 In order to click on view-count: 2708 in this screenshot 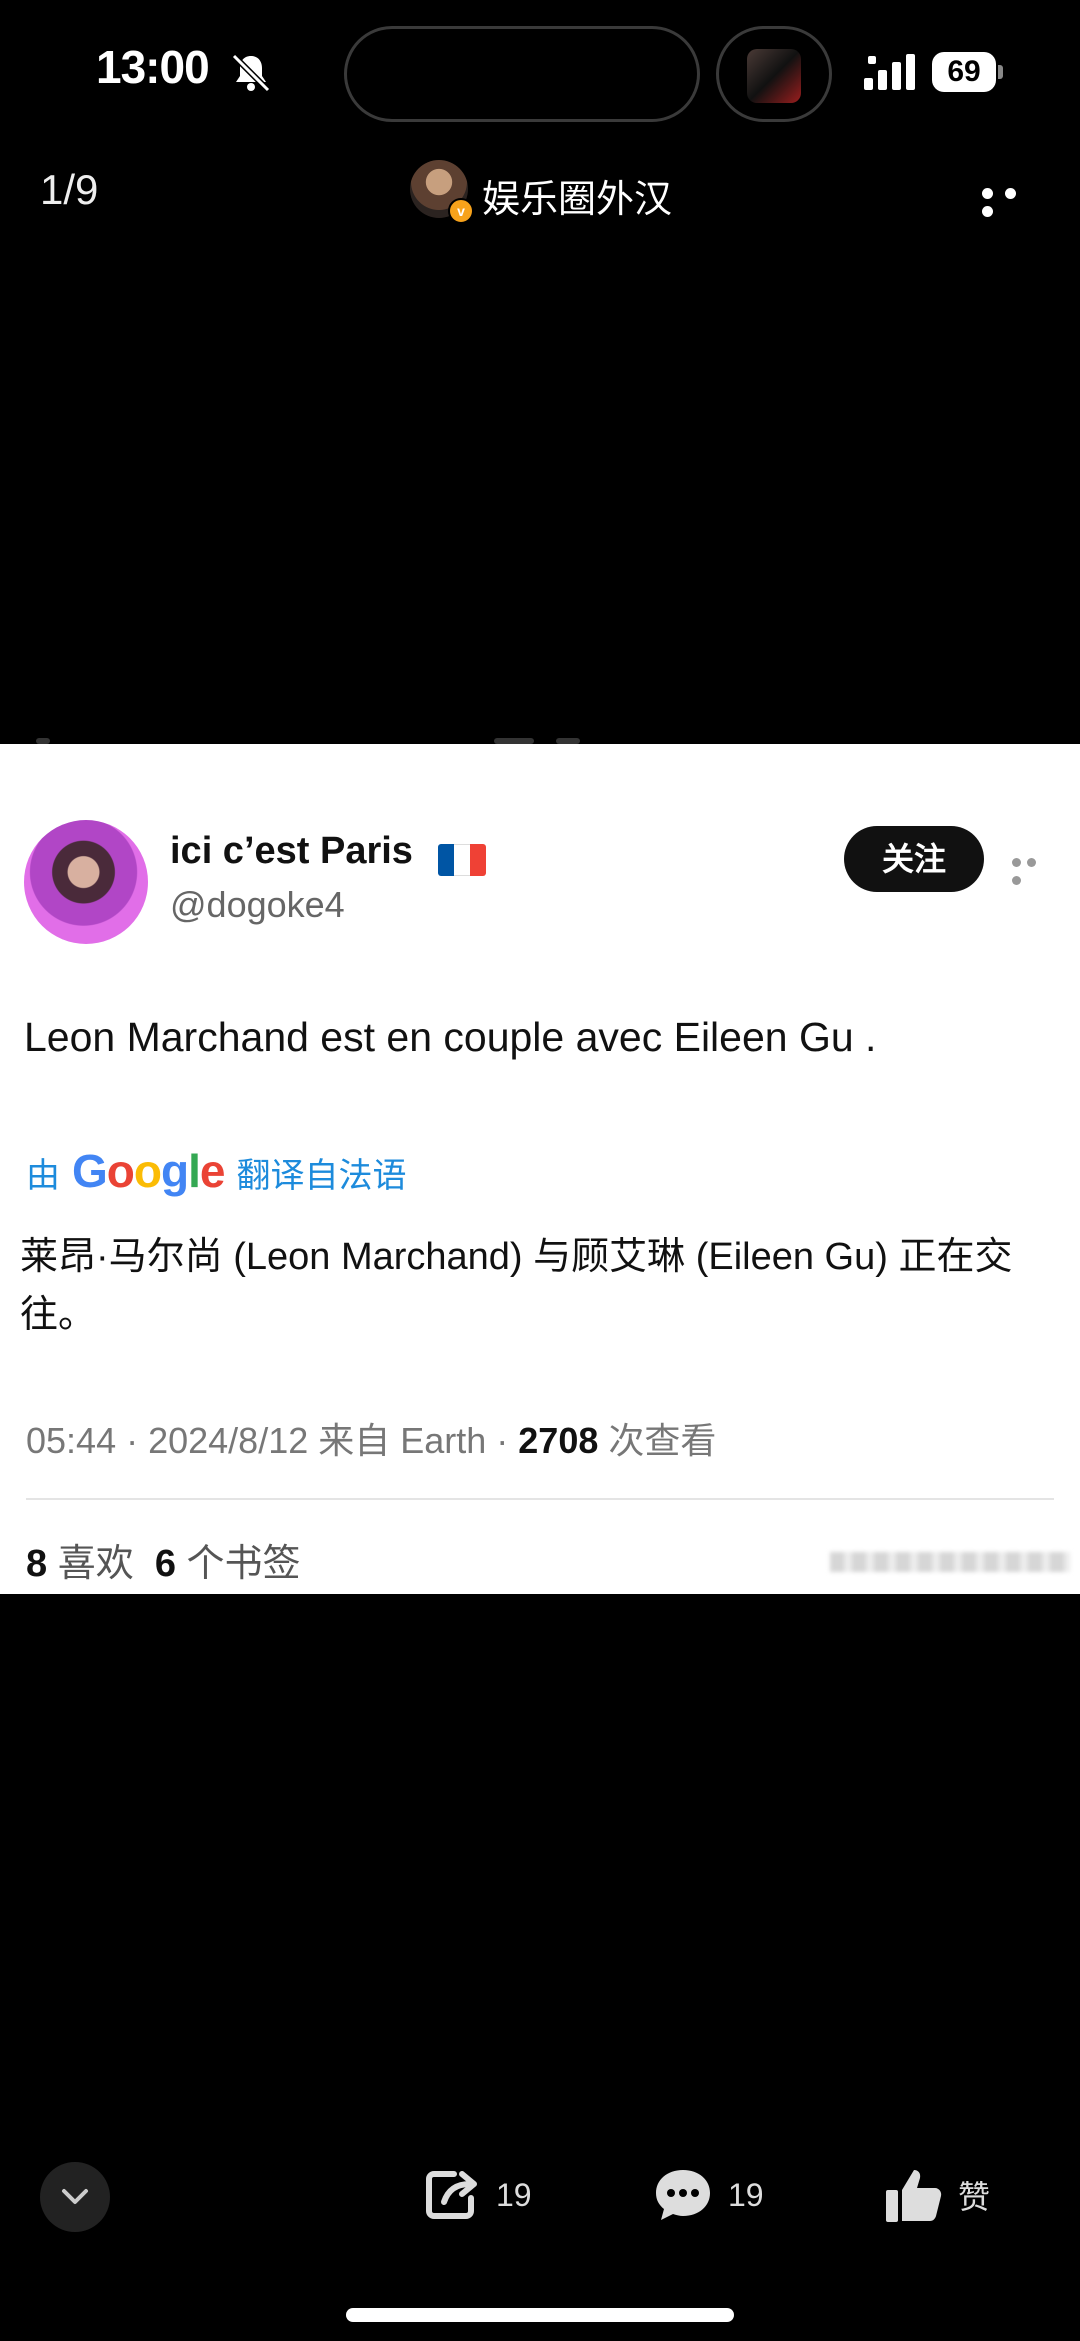, I will do `click(558, 1440)`.